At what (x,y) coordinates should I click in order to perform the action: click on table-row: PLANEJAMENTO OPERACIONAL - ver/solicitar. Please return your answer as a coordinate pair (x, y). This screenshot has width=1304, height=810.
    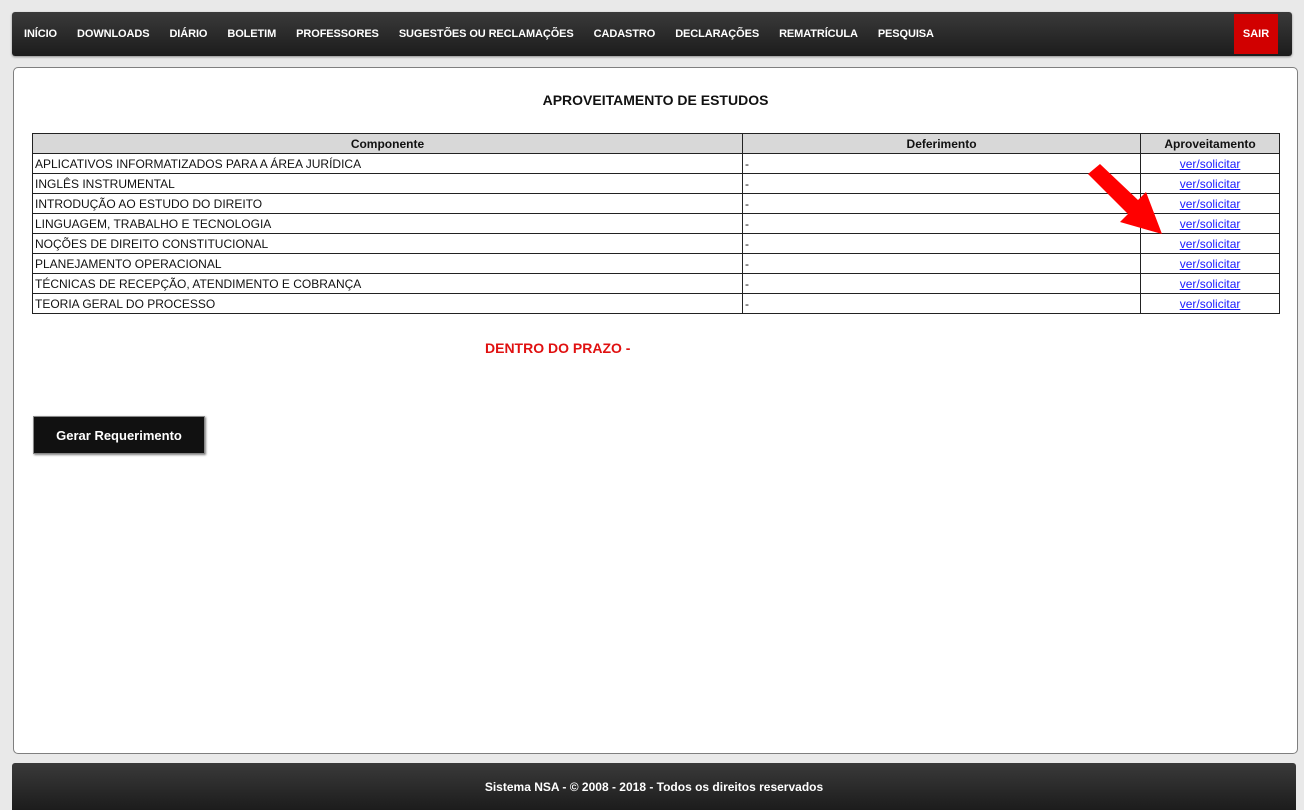
    Looking at the image, I should click on (656, 263).